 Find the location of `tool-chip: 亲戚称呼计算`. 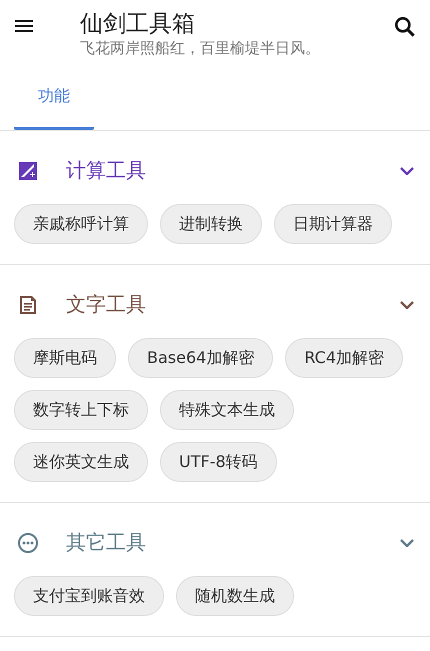

tool-chip: 亲戚称呼计算 is located at coordinates (81, 224).